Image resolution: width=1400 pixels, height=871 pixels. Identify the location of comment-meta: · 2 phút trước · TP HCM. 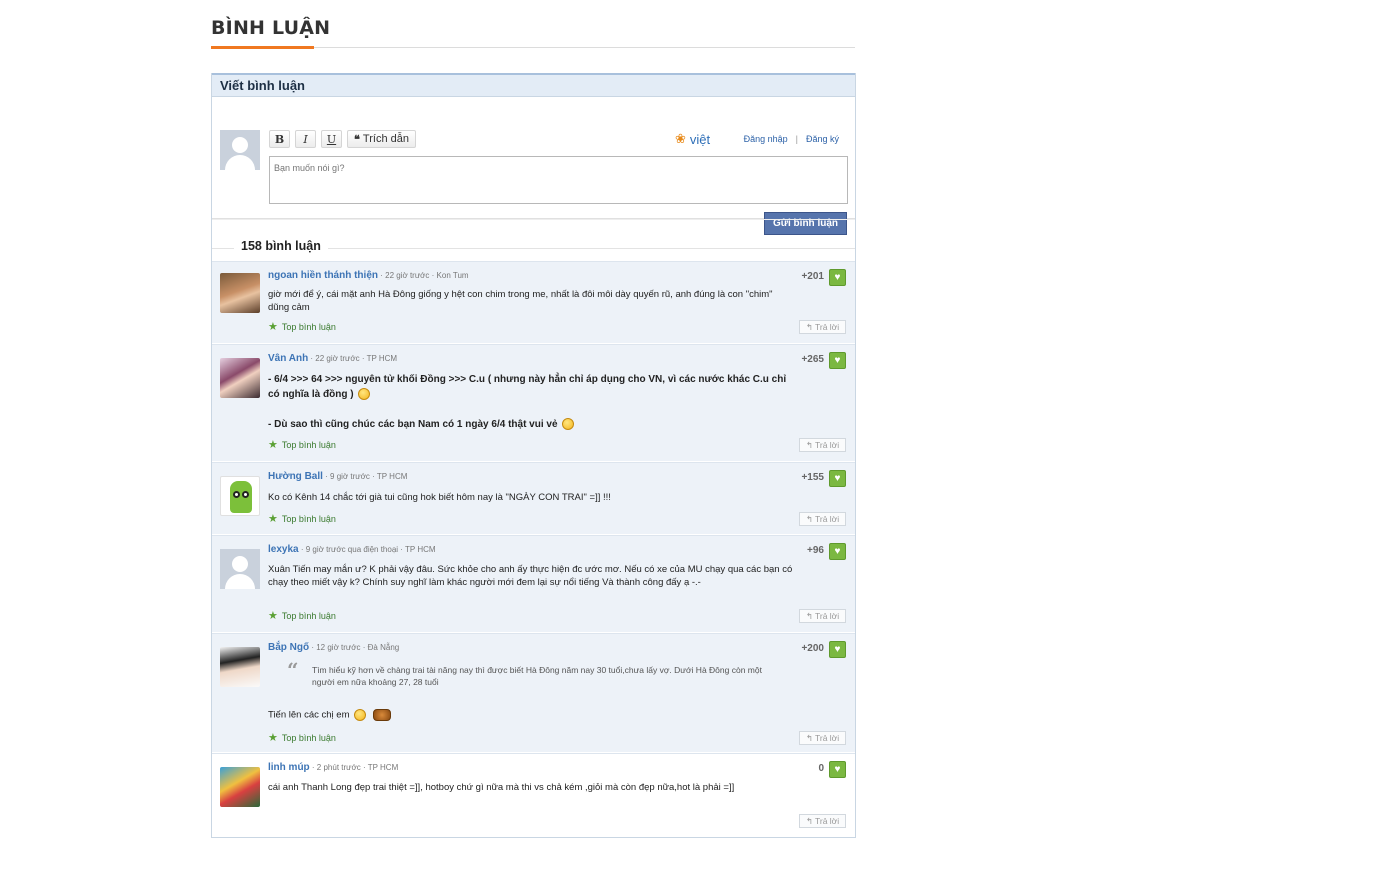
(355, 767).